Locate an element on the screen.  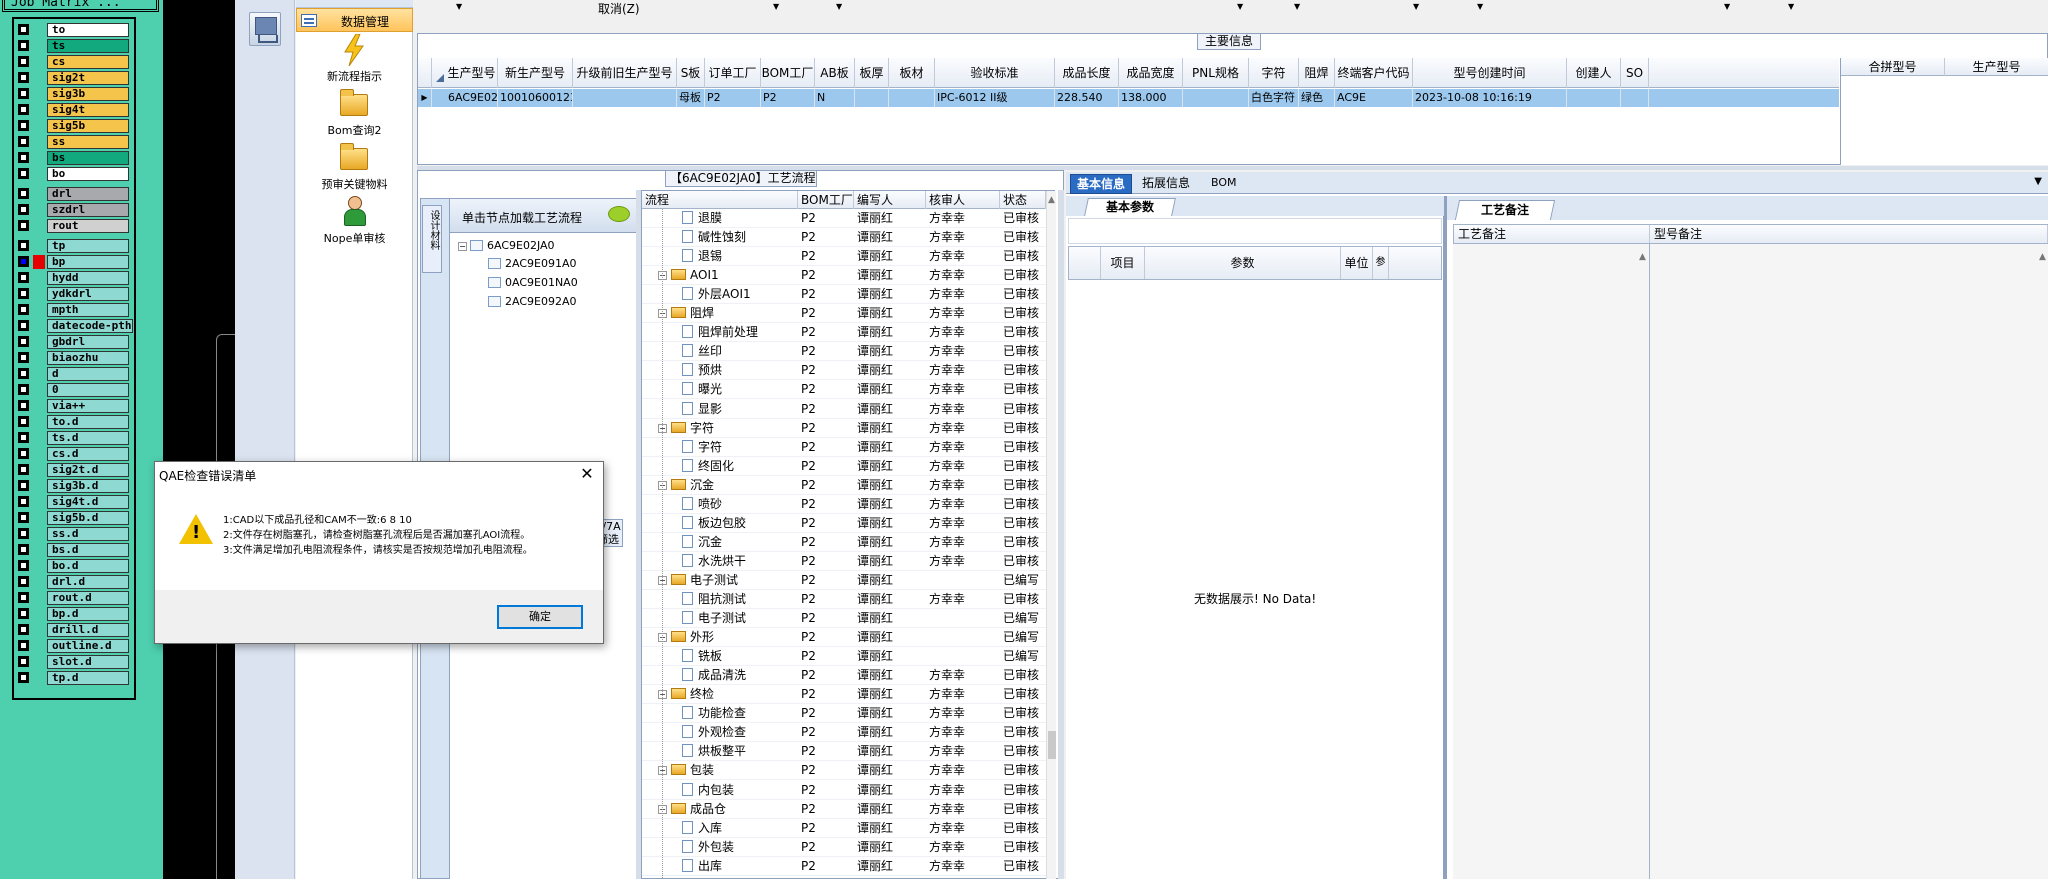
matrix-layer-label: sig5b is located at coordinates (88, 126).